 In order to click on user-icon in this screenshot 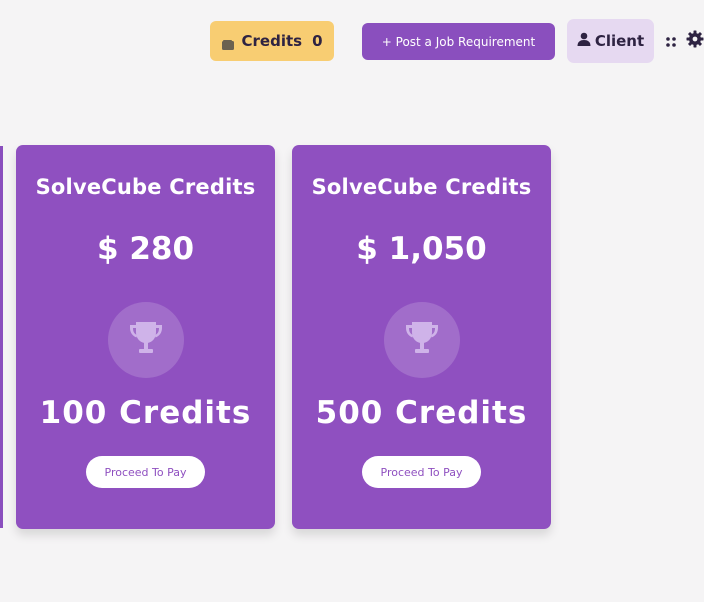, I will do `click(584, 41)`.